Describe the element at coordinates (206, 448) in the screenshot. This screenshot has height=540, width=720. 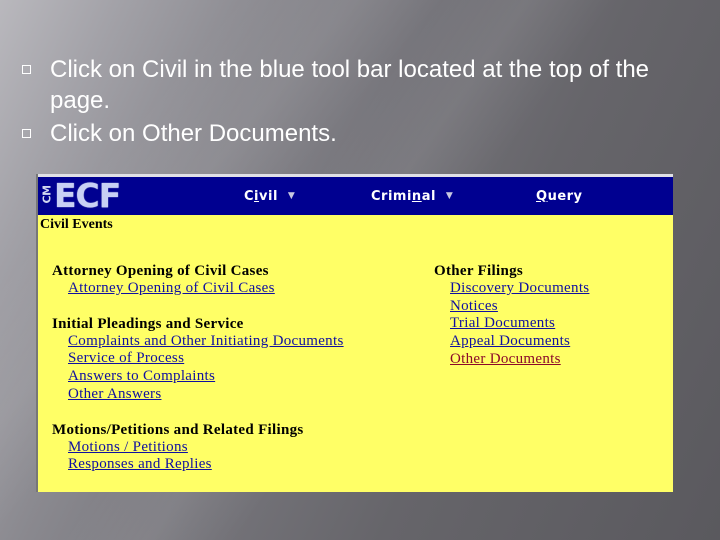
I see `link-motions-petitions: Motions / Petitions` at that location.